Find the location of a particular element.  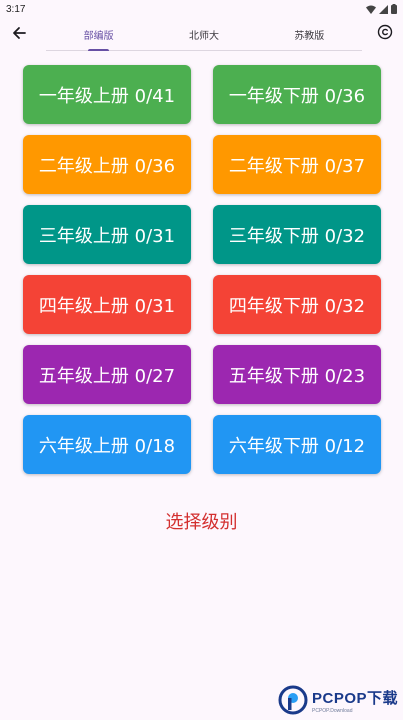

signal-icon is located at coordinates (383, 9).